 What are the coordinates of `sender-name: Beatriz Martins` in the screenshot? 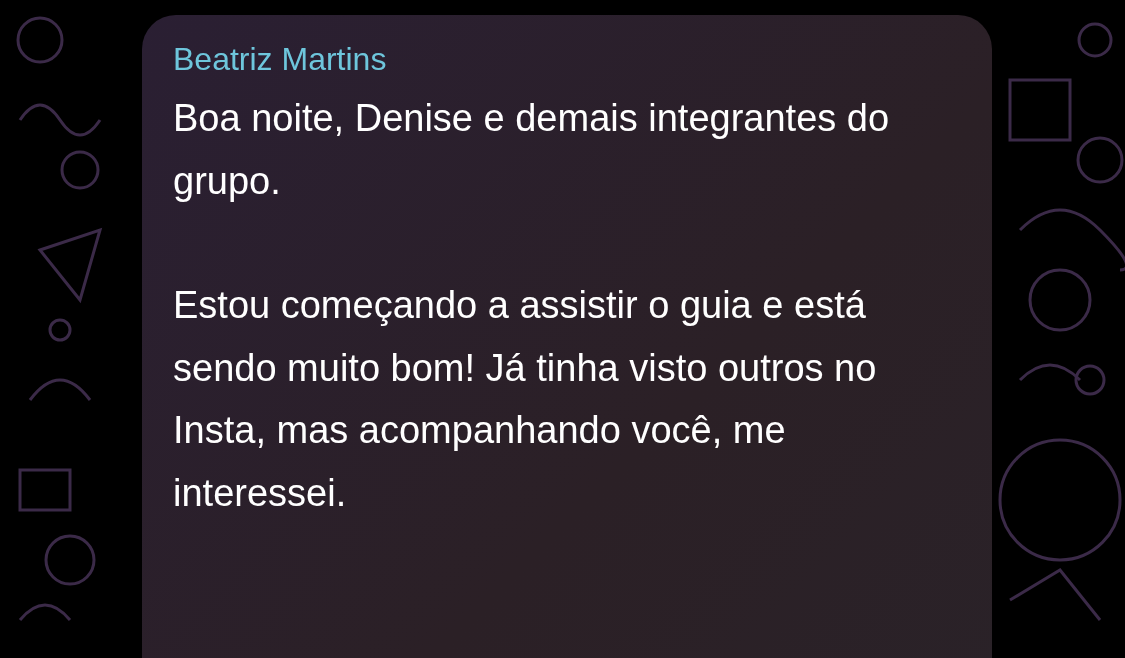 It's located at (280, 59).